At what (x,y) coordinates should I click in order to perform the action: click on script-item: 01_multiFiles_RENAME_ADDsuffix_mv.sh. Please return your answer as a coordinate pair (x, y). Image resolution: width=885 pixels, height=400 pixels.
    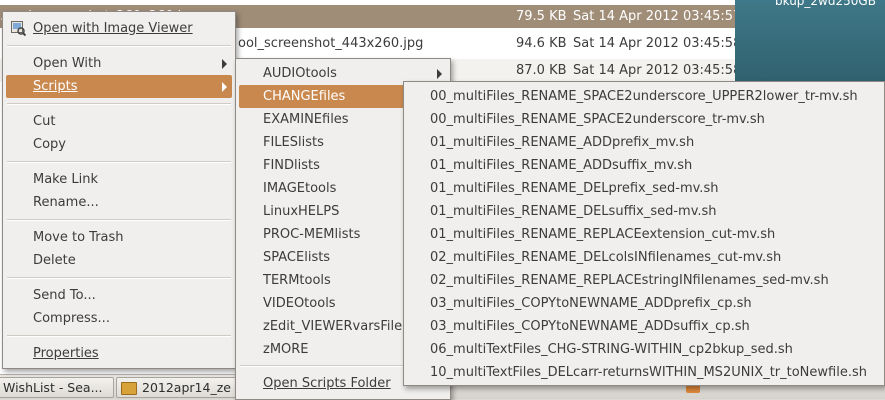
    Looking at the image, I should click on (644, 165).